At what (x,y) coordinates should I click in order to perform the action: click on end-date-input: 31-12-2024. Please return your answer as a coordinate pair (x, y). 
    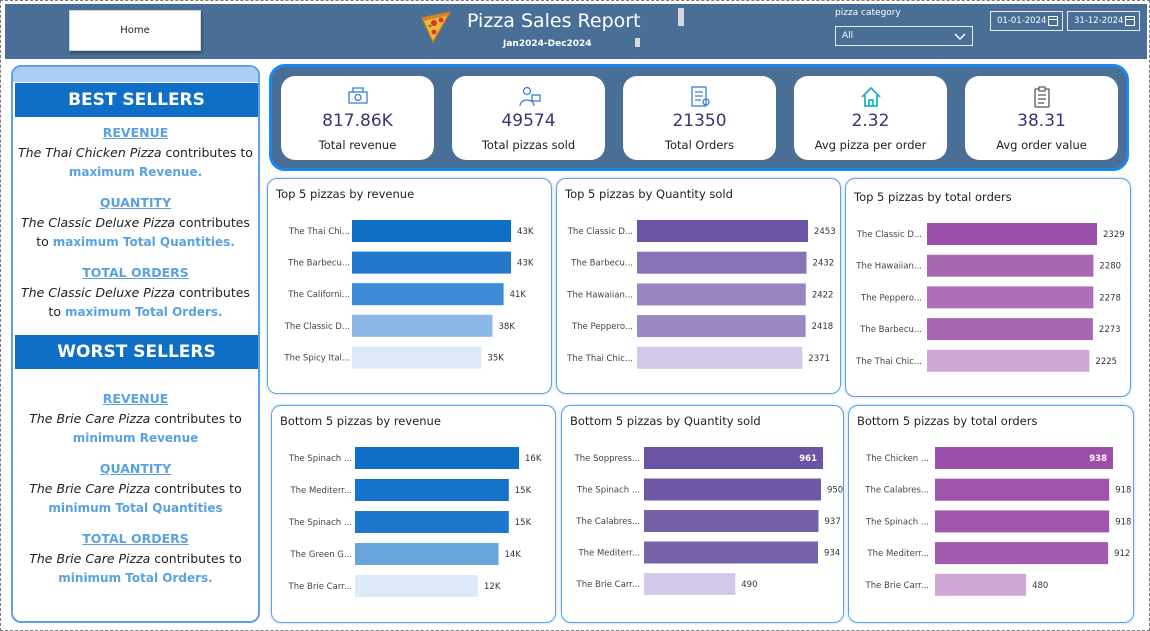
    Looking at the image, I should click on (1103, 21).